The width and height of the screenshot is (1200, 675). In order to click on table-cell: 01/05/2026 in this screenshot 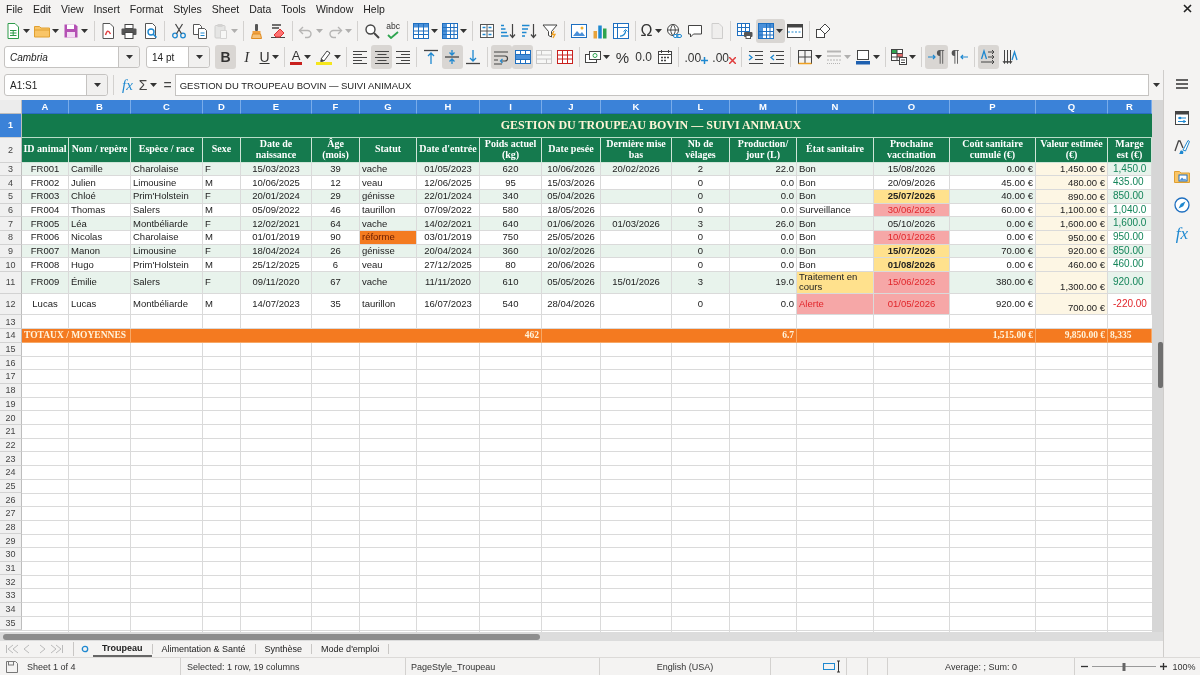, I will do `click(912, 304)`.